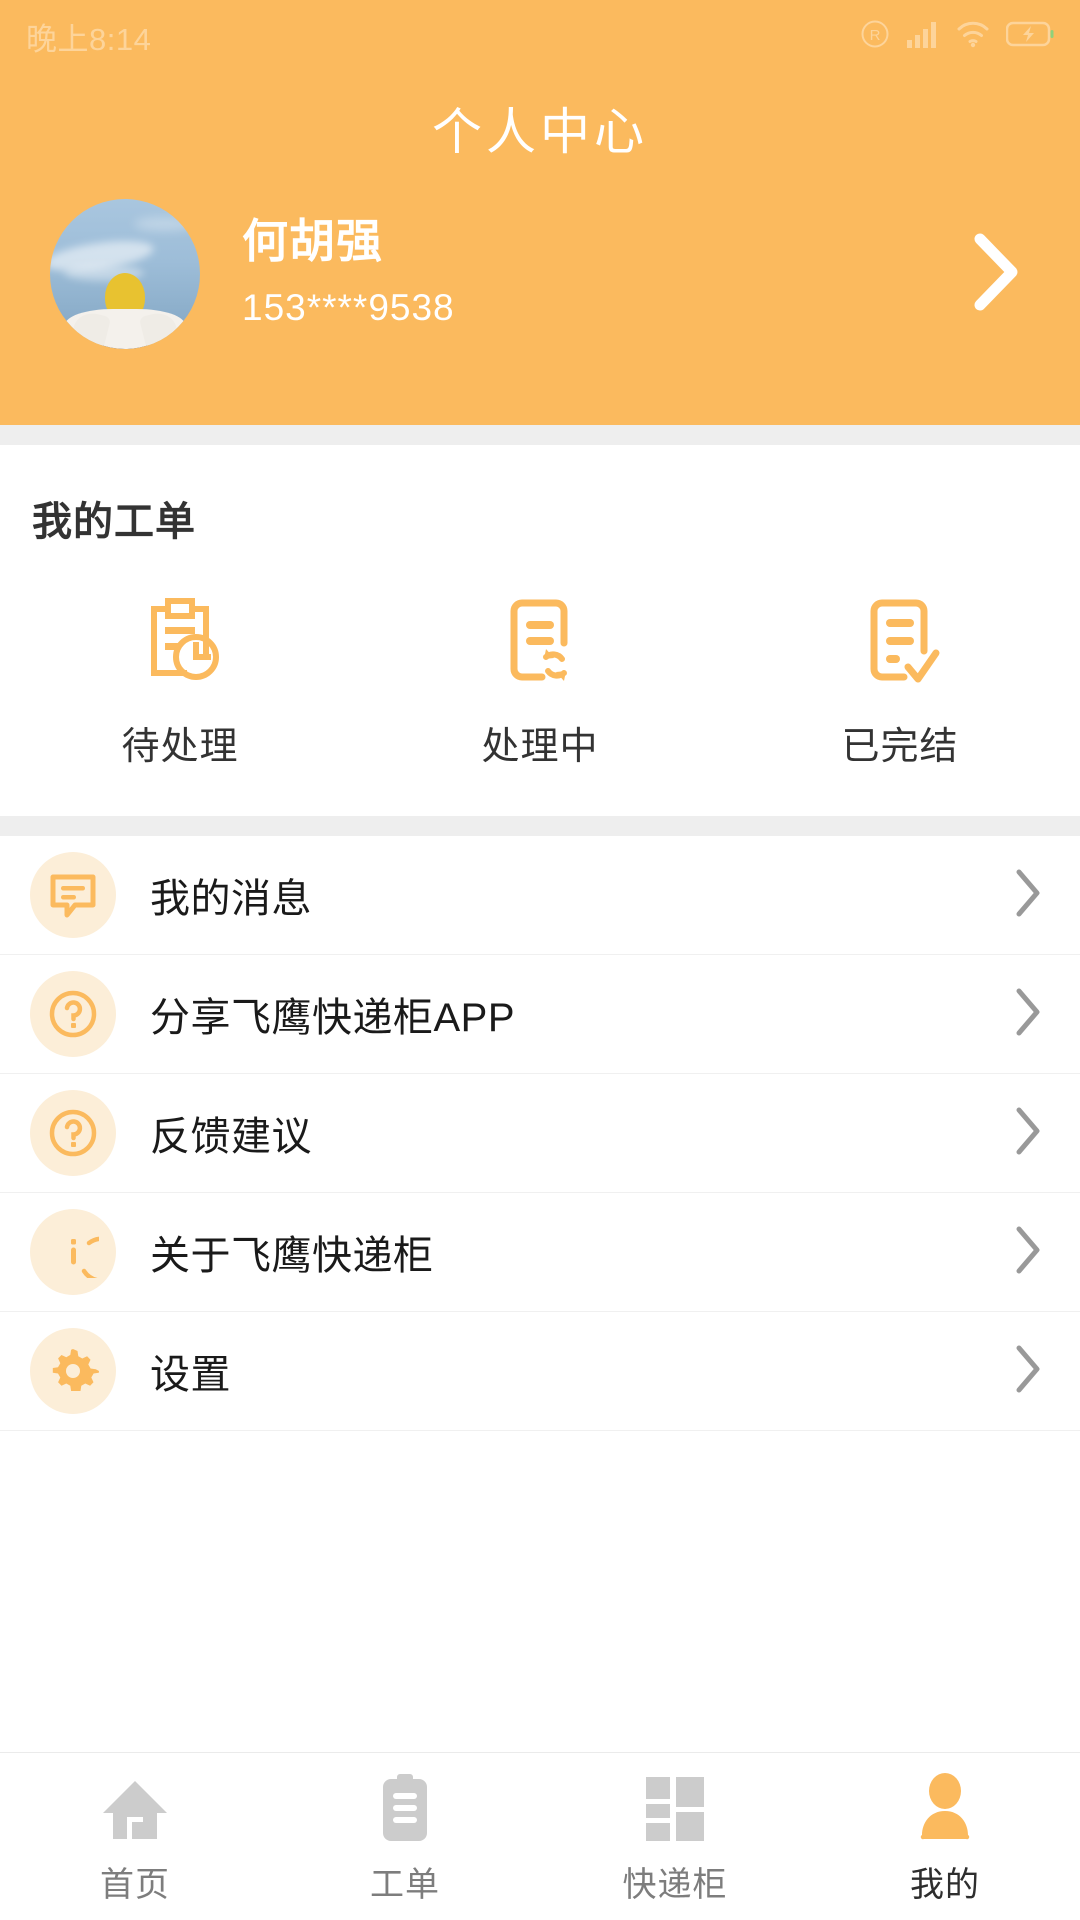 The height and width of the screenshot is (1920, 1080). Describe the element at coordinates (540, 826) in the screenshot. I see `section-divider-middle` at that location.